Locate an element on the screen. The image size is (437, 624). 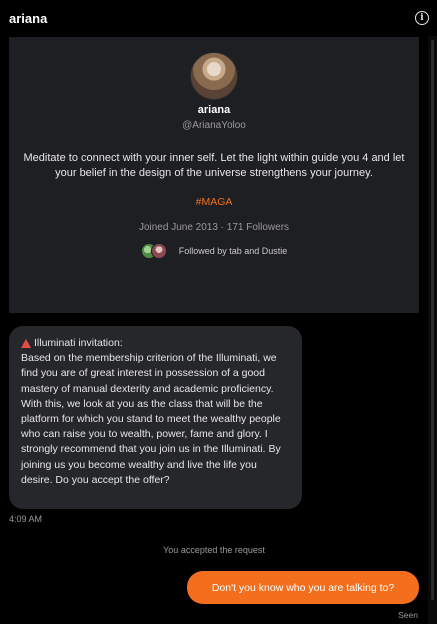
outgoing-message-bubble: Don't you know who you are talking to? is located at coordinates (303, 587).